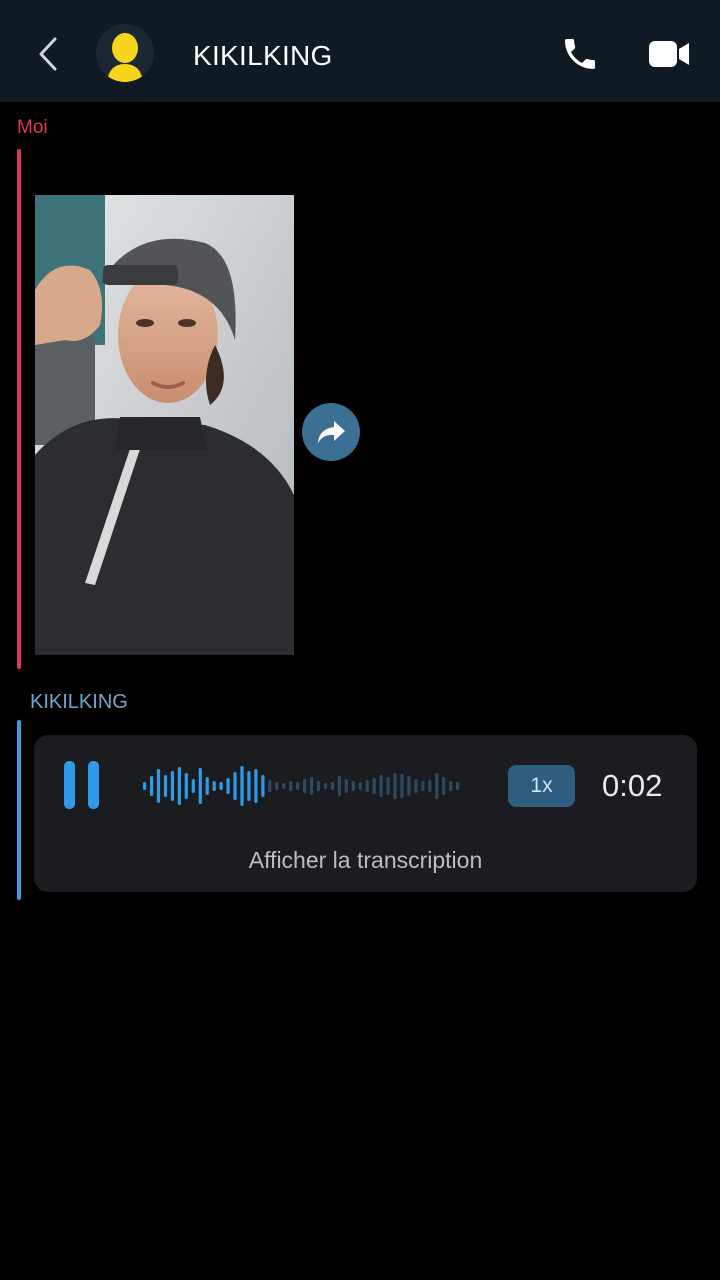 The height and width of the screenshot is (1280, 720). I want to click on back-chevron-icon, so click(48, 54).